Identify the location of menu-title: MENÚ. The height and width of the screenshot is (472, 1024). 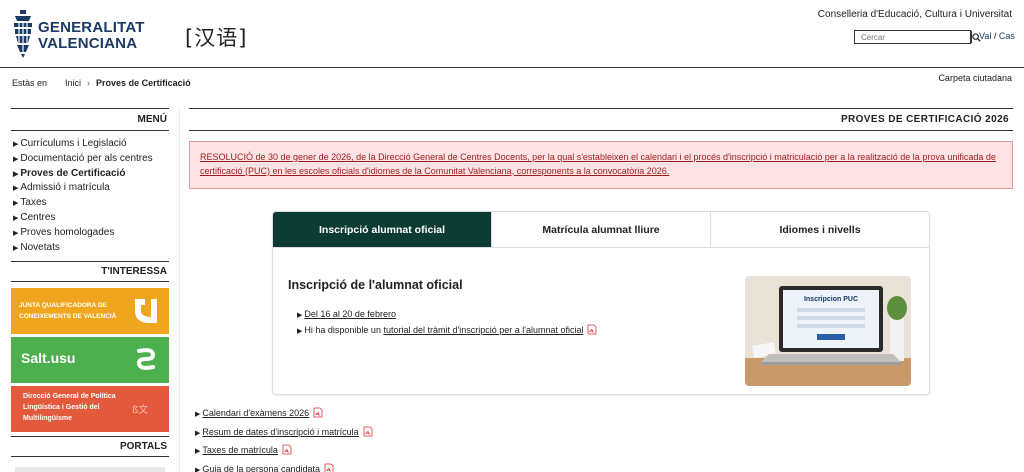
(90, 119).